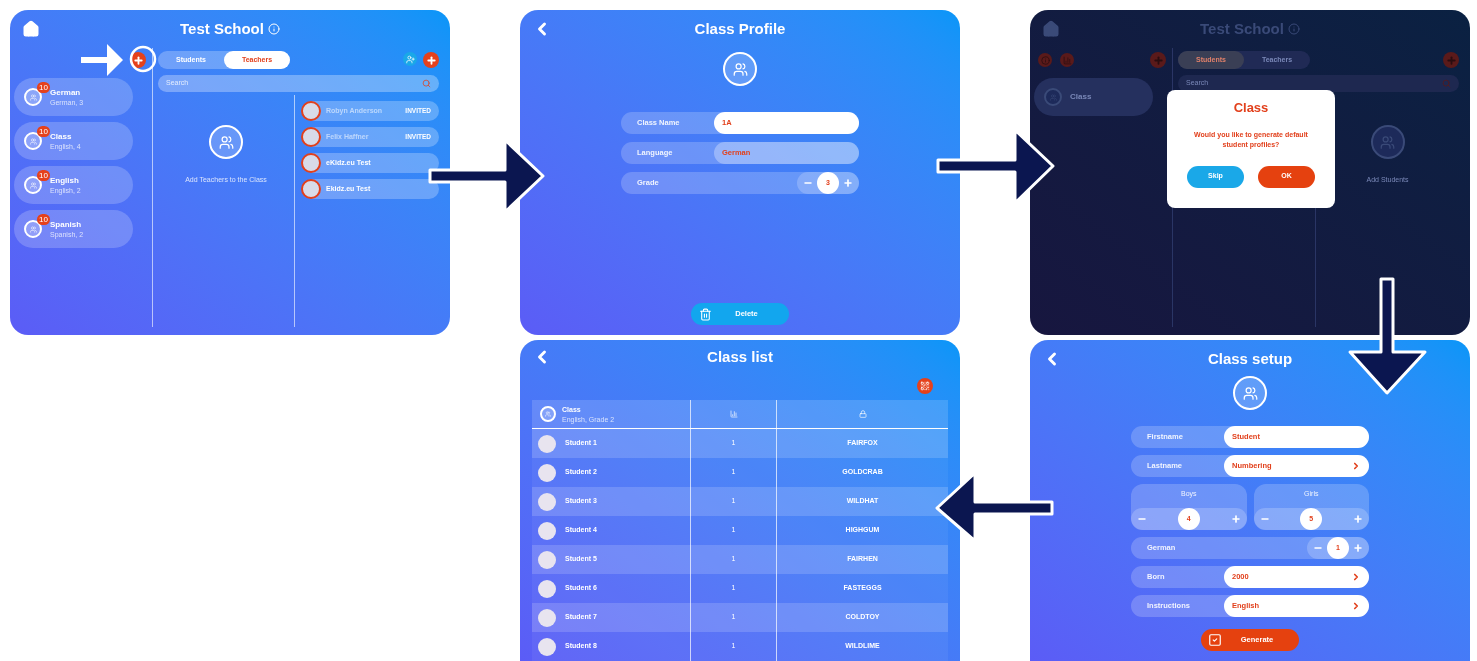  What do you see at coordinates (1250, 358) in the screenshot?
I see `screen-title: Class setup` at bounding box center [1250, 358].